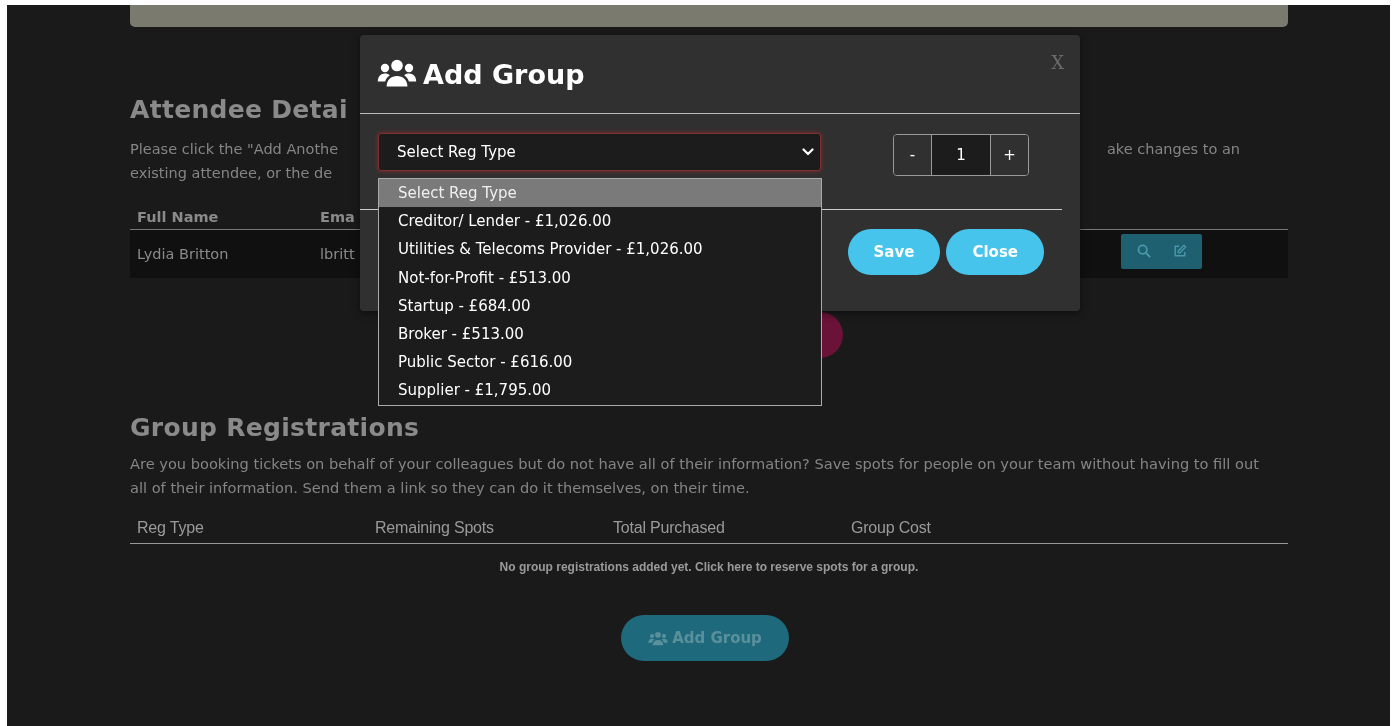  What do you see at coordinates (183, 254) in the screenshot?
I see `table-cell-text: Lydia Britton` at bounding box center [183, 254].